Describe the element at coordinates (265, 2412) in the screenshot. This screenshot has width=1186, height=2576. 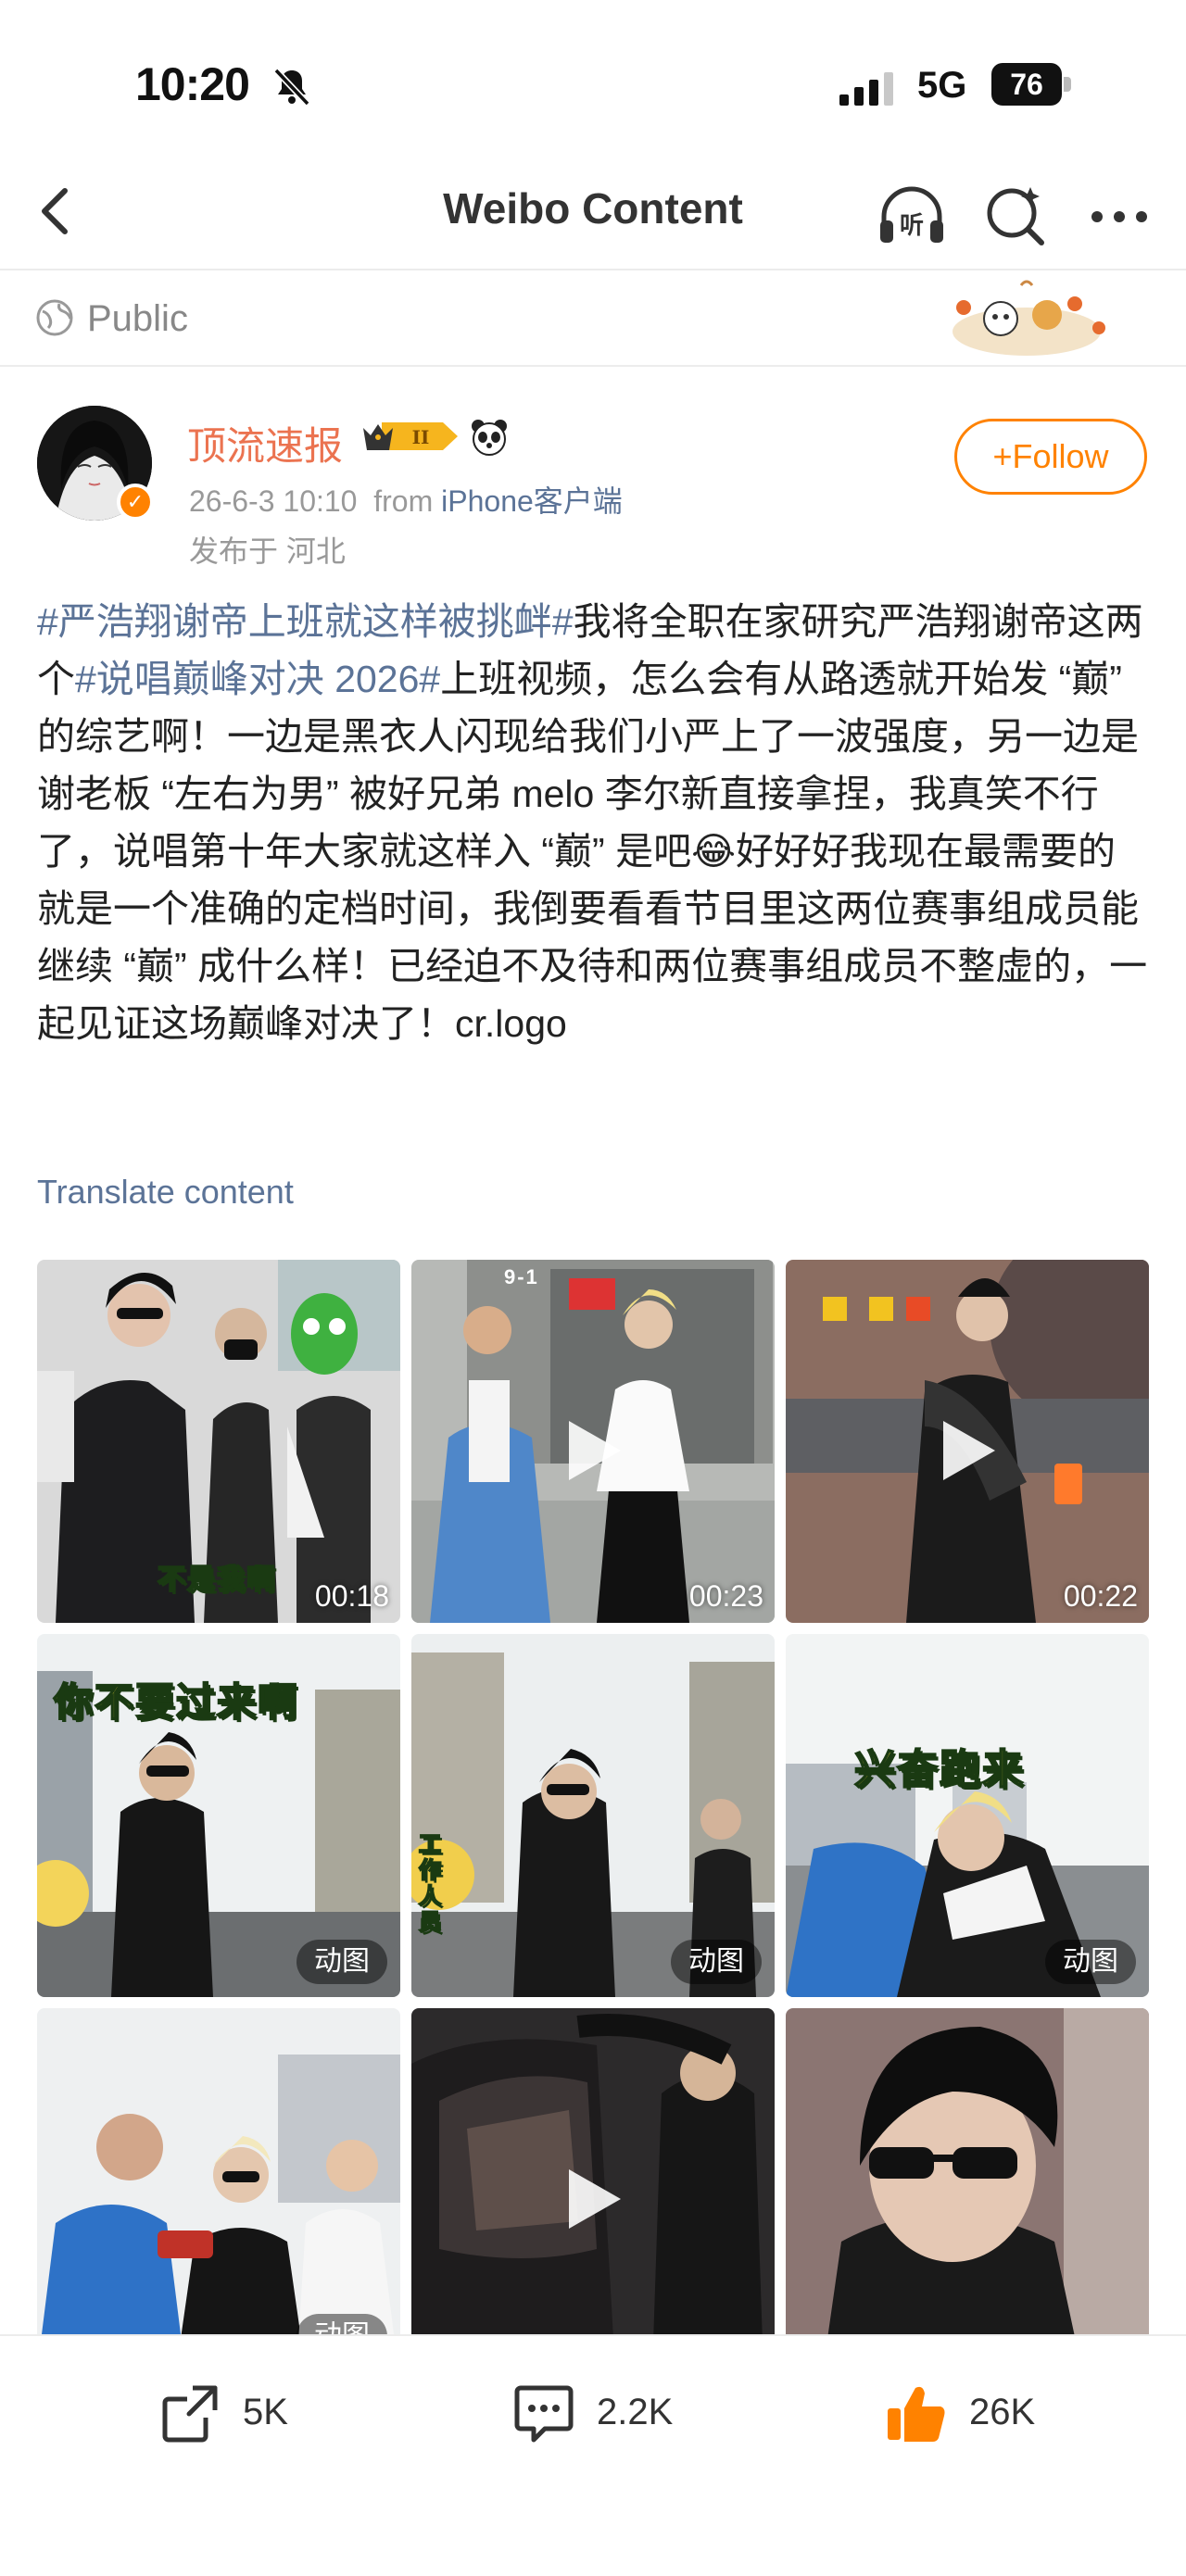
I see `share-count: 5K` at that location.